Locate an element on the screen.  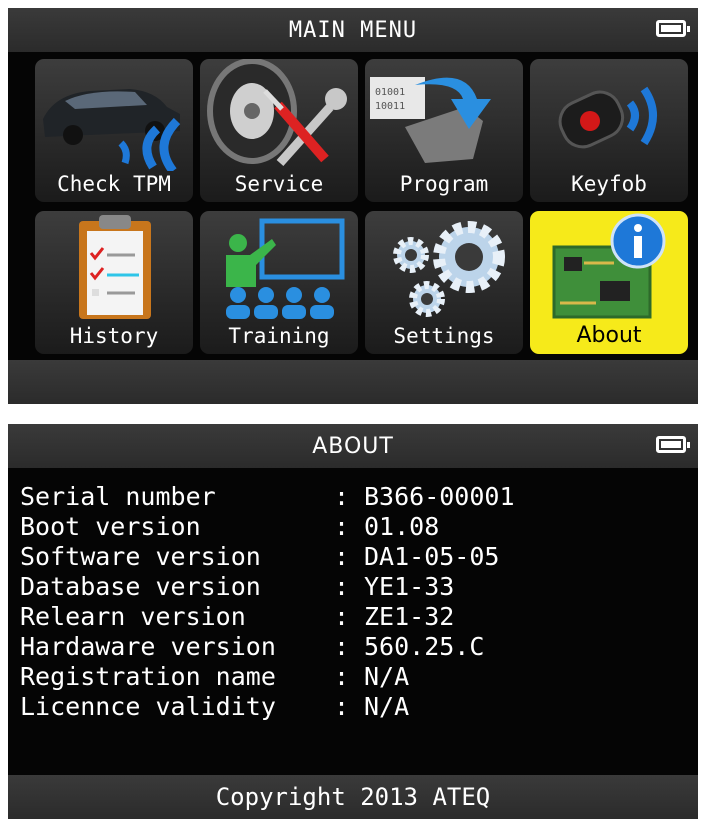
info-key: Boot version is located at coordinates (110, 526).